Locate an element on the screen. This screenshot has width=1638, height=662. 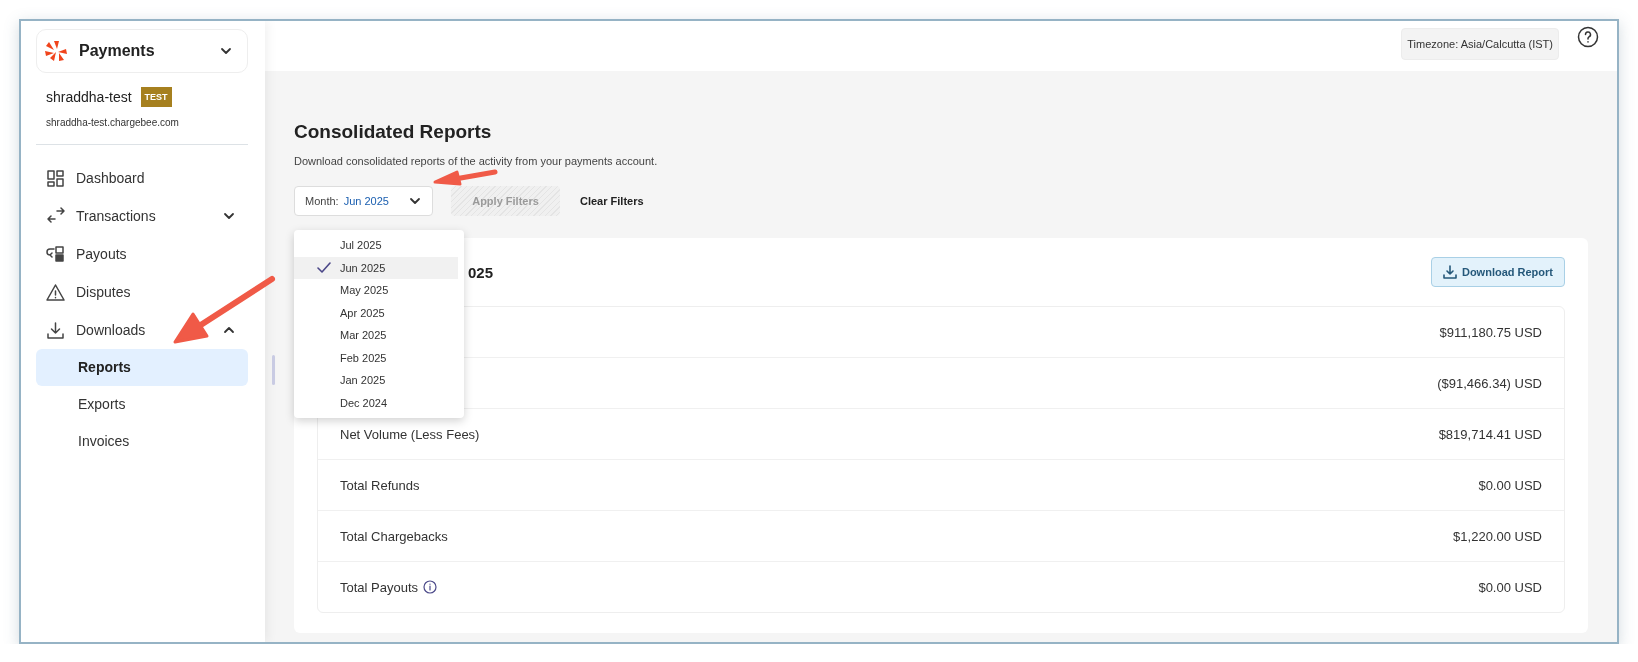
resize-handle is located at coordinates (273, 370).